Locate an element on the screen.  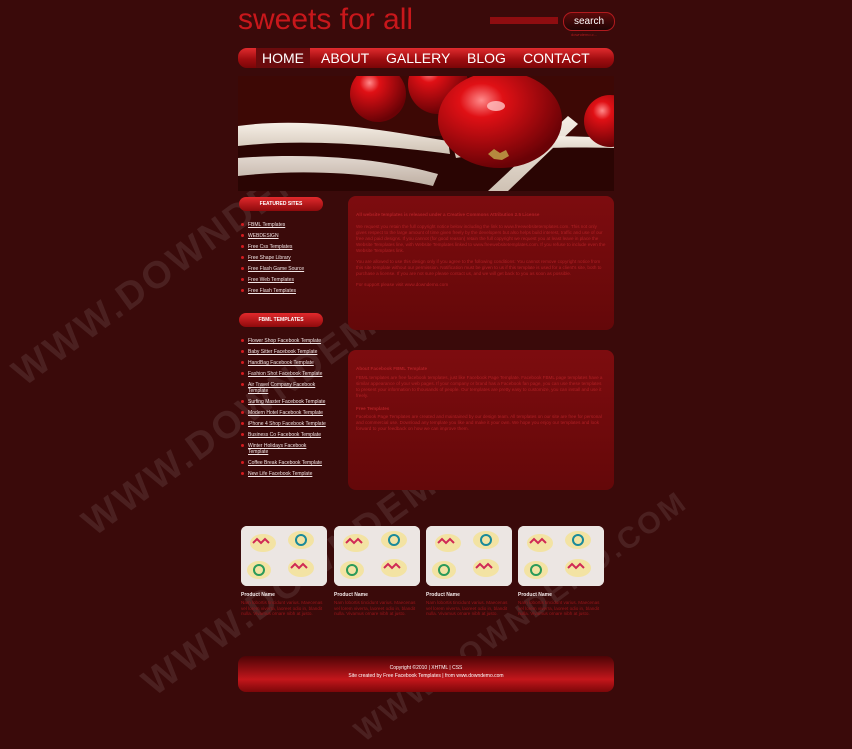
nav-item-home: HOME is located at coordinates (283, 58).